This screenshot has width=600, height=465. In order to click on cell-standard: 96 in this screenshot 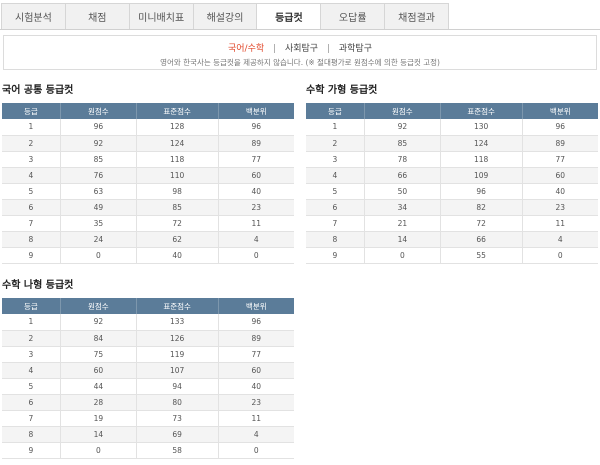, I will do `click(481, 191)`.